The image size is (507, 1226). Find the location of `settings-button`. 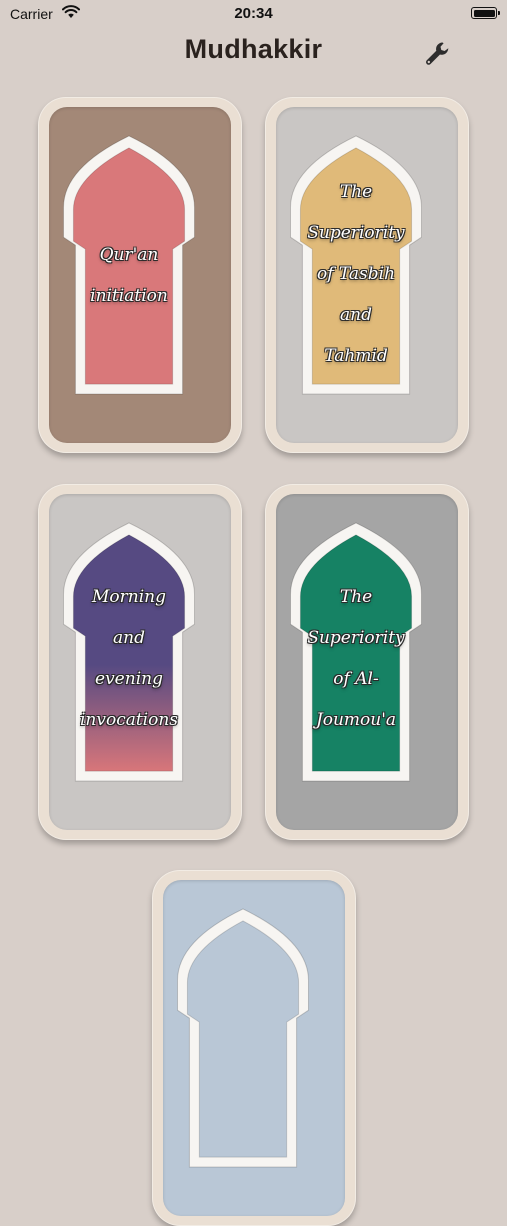

settings-button is located at coordinates (438, 54).